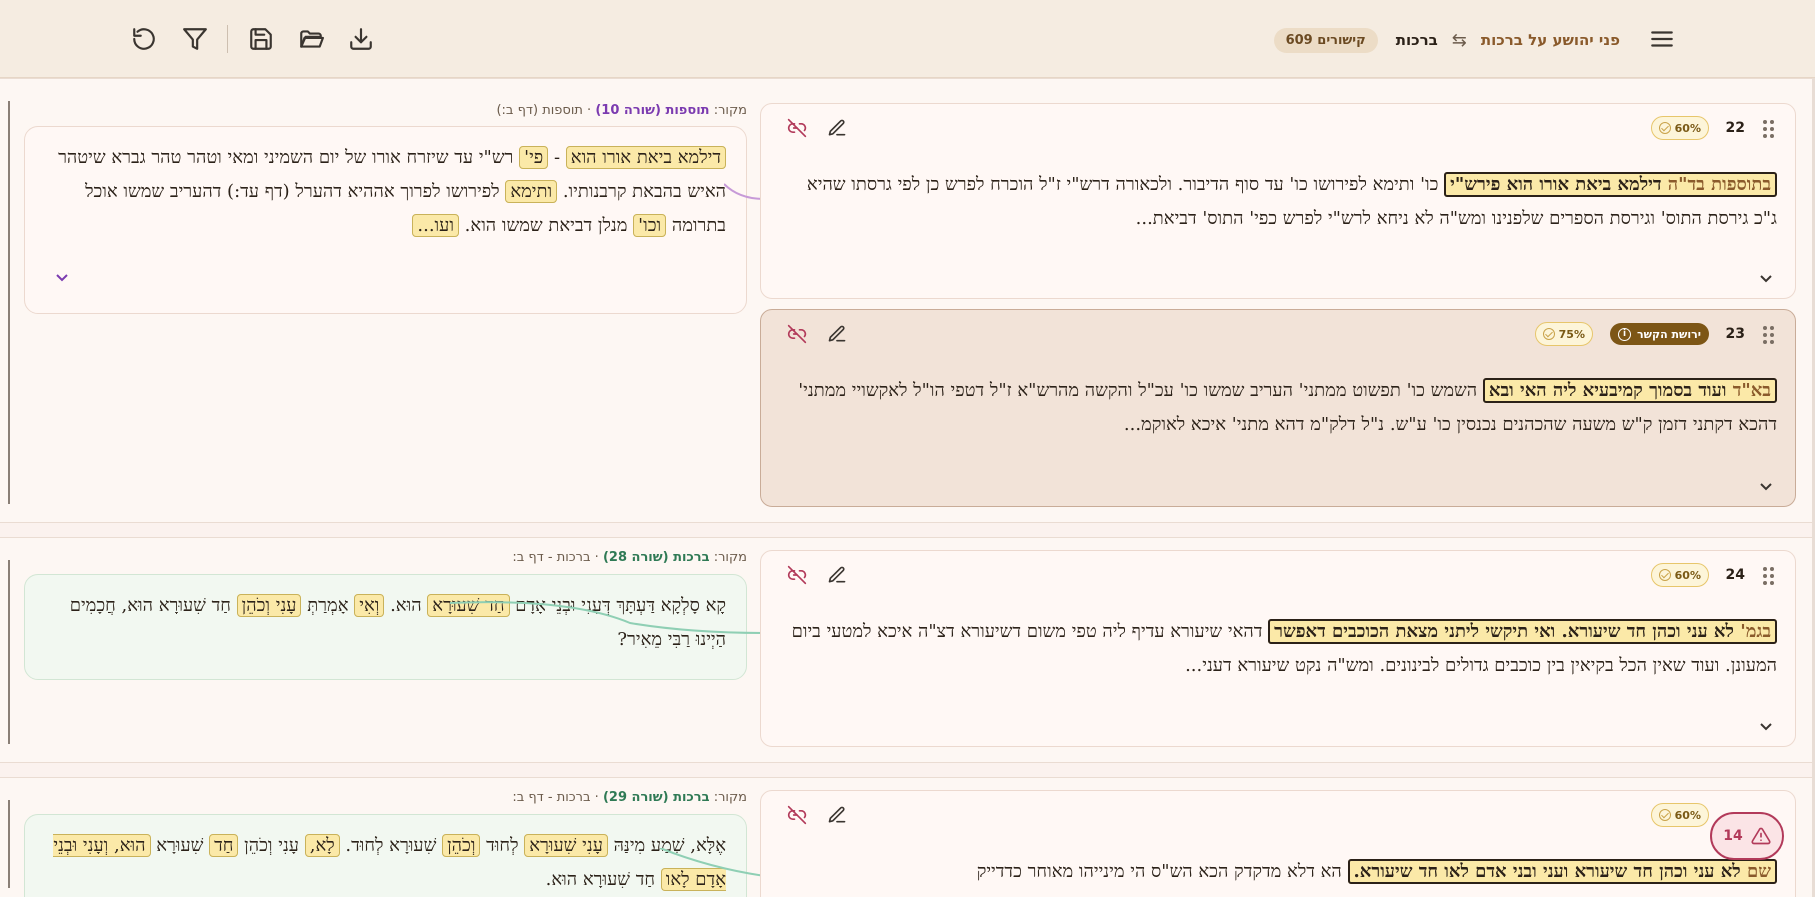 Image resolution: width=1815 pixels, height=897 pixels. What do you see at coordinates (227, 39) in the screenshot?
I see `toolbar-divider` at bounding box center [227, 39].